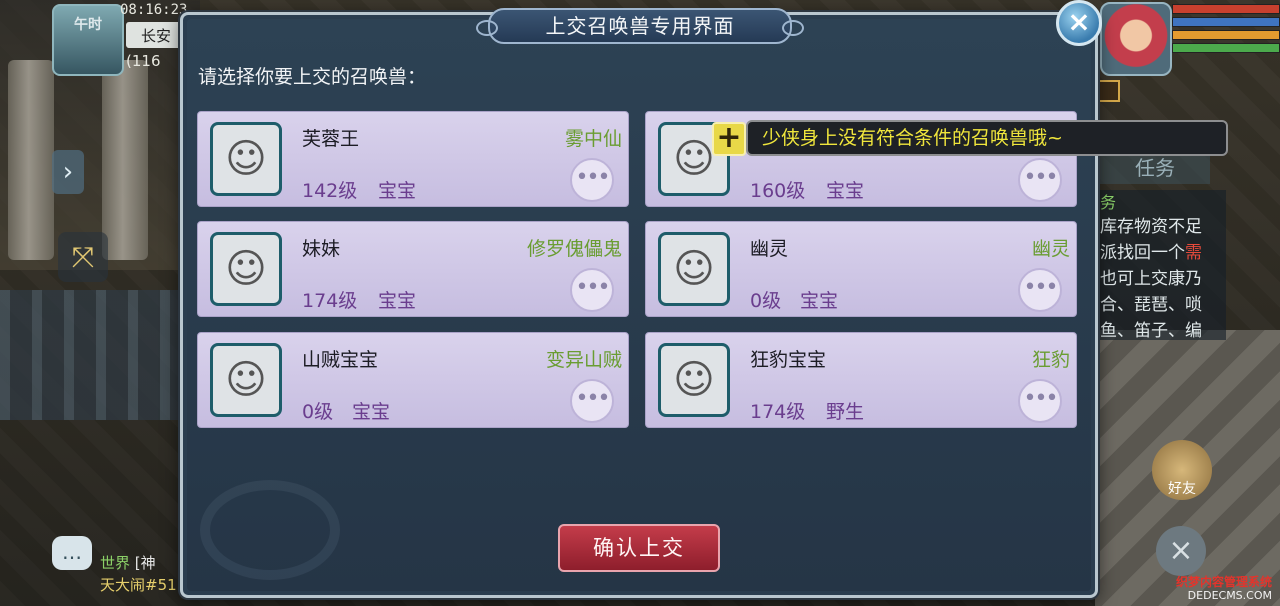 This screenshot has height=606, width=1280. What do you see at coordinates (1226, 9) in the screenshot?
I see `hp-bar` at bounding box center [1226, 9].